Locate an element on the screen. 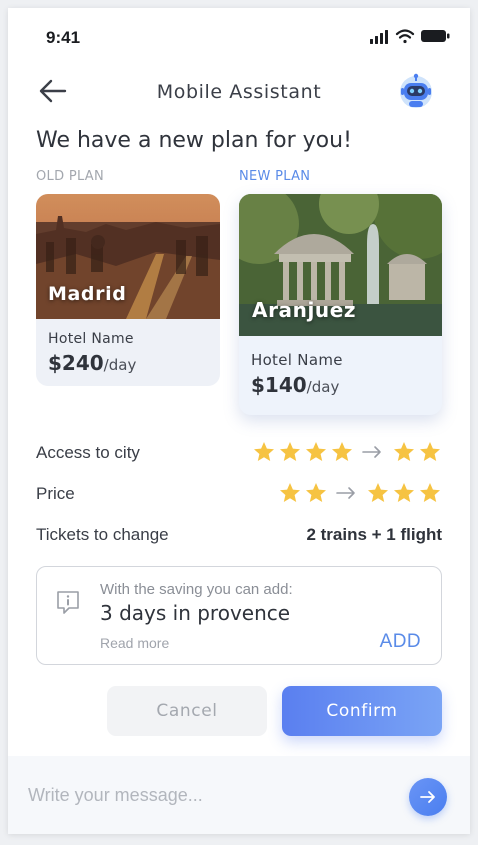  info-icon is located at coordinates (68, 602).